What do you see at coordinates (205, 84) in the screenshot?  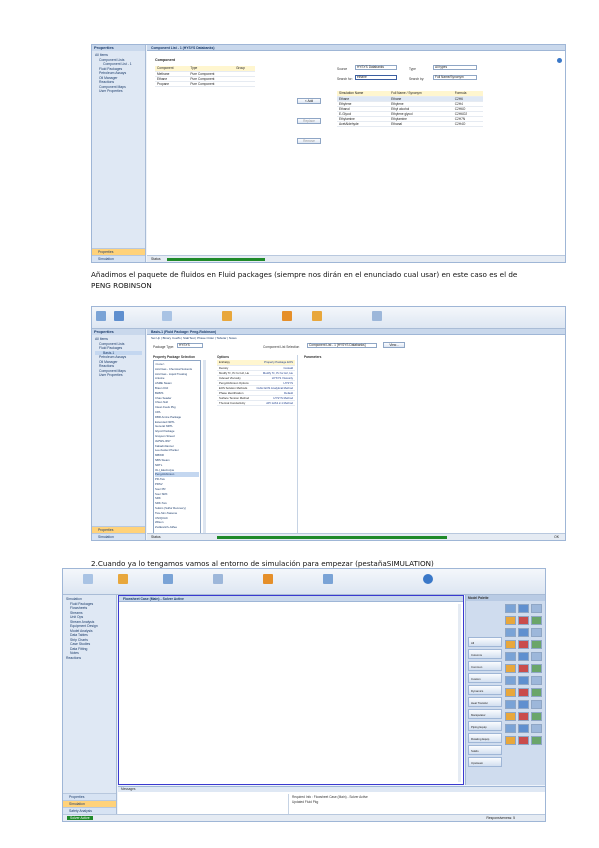 I see `table-row: Propane Pure Component` at bounding box center [205, 84].